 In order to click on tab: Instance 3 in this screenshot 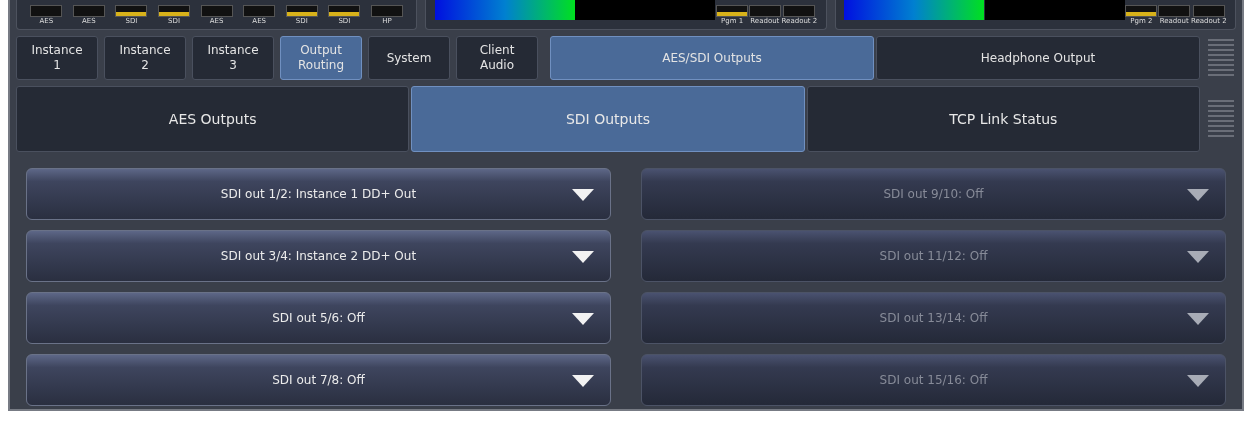, I will do `click(233, 58)`.